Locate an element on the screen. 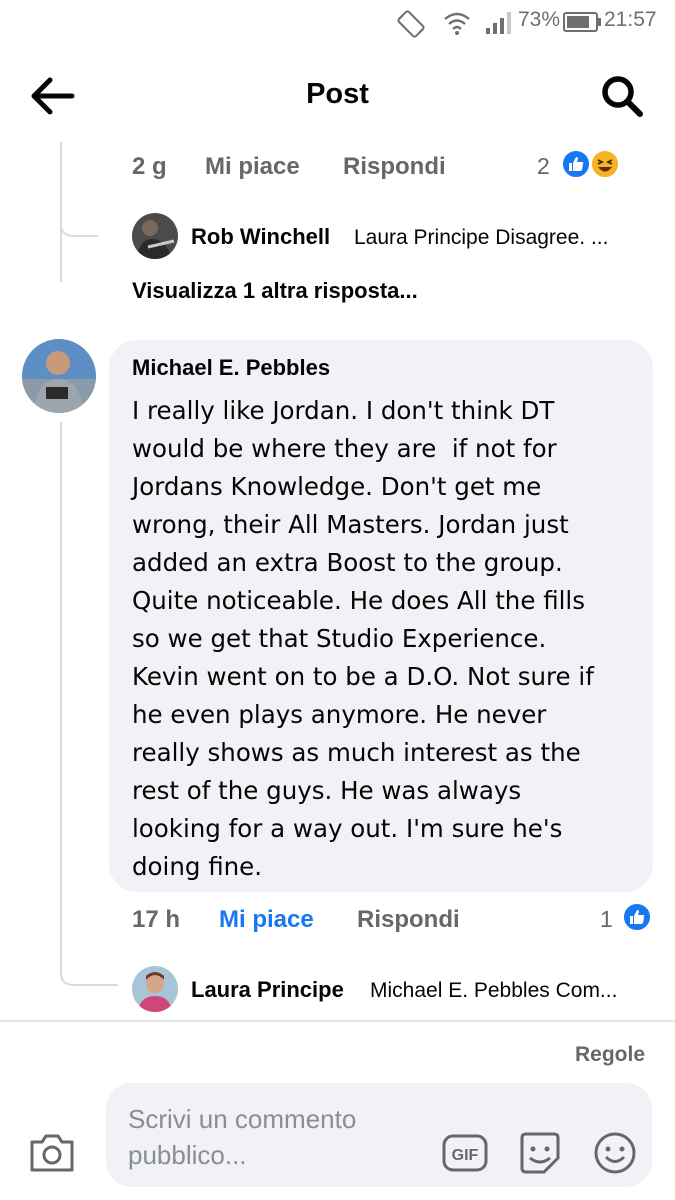 This screenshot has height=1200, width=675. camera-button is located at coordinates (52, 1152).